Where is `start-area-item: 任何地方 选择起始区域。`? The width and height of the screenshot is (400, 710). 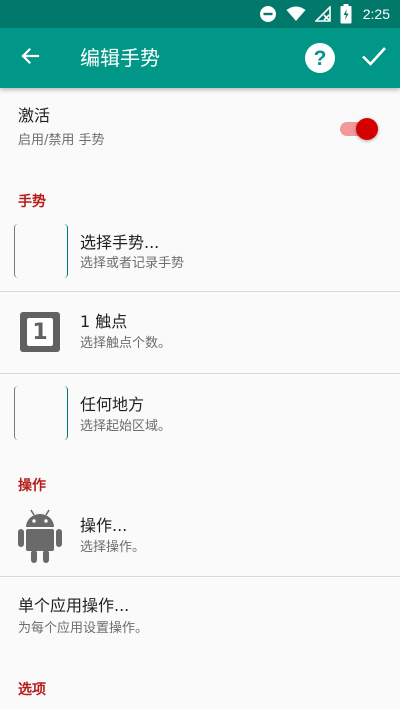 start-area-item: 任何地方 选择起始区域。 is located at coordinates (200, 415).